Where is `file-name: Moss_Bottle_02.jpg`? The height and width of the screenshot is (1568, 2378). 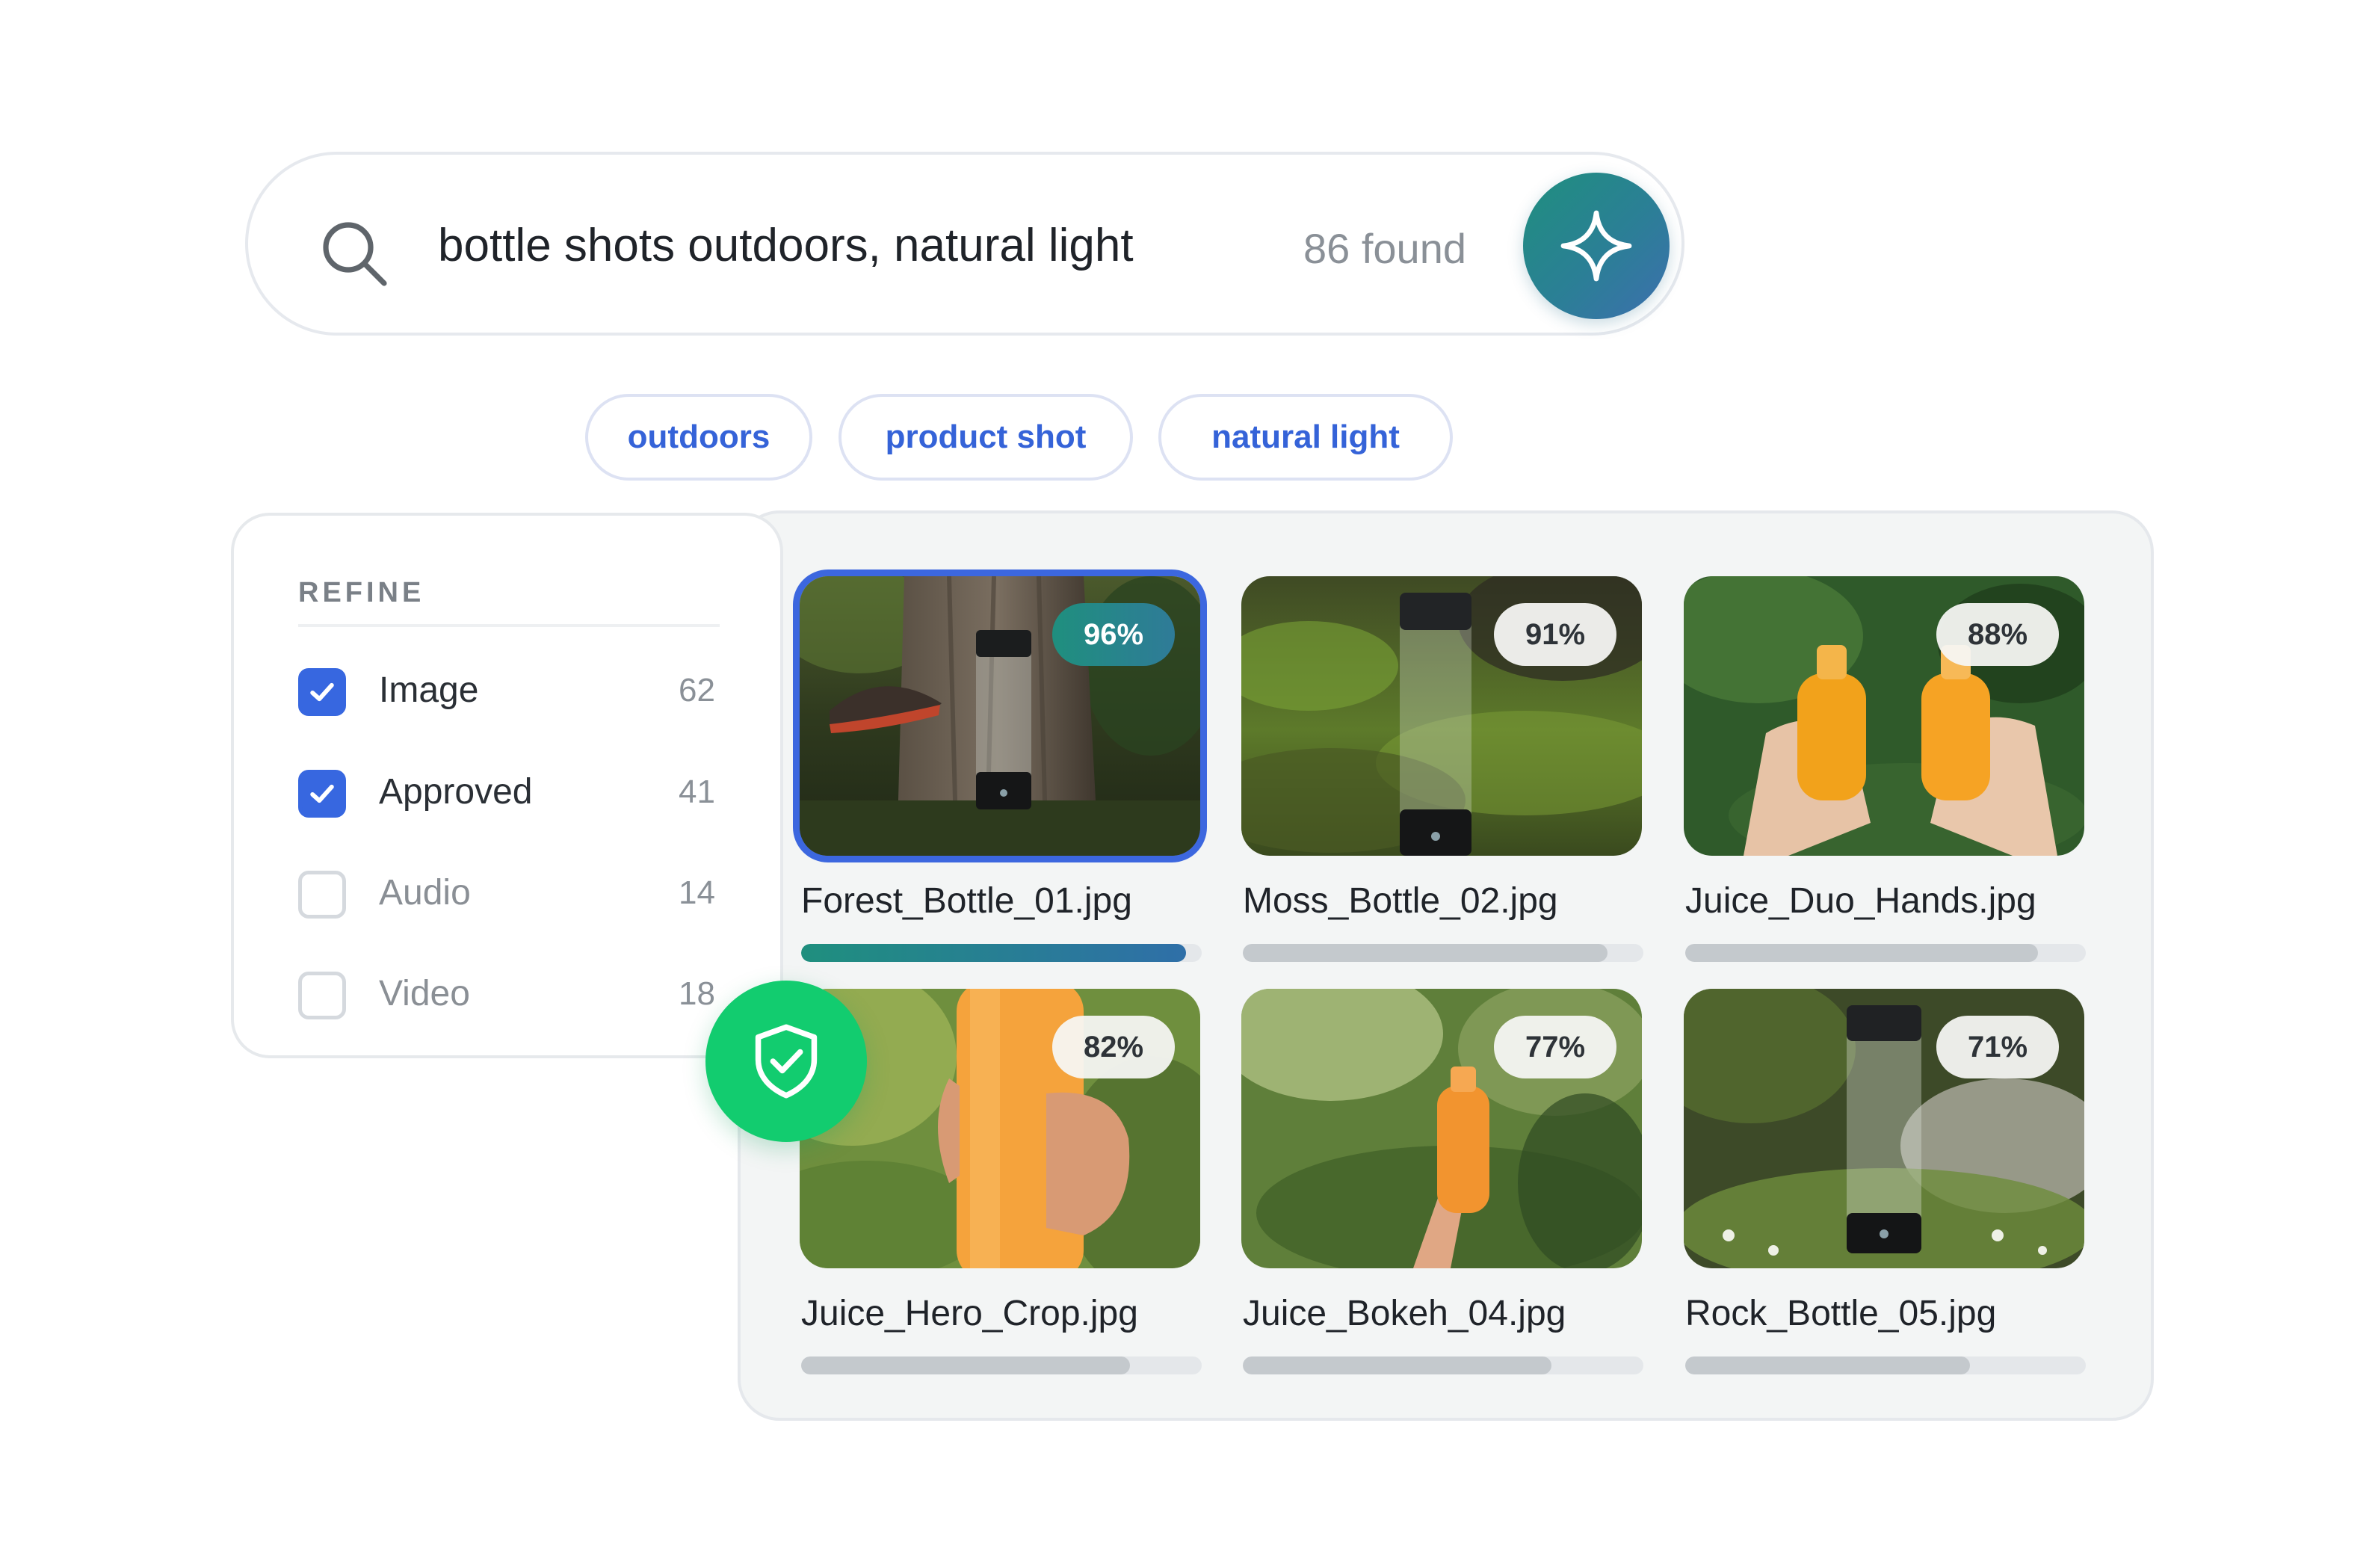 file-name: Moss_Bottle_02.jpg is located at coordinates (1400, 901).